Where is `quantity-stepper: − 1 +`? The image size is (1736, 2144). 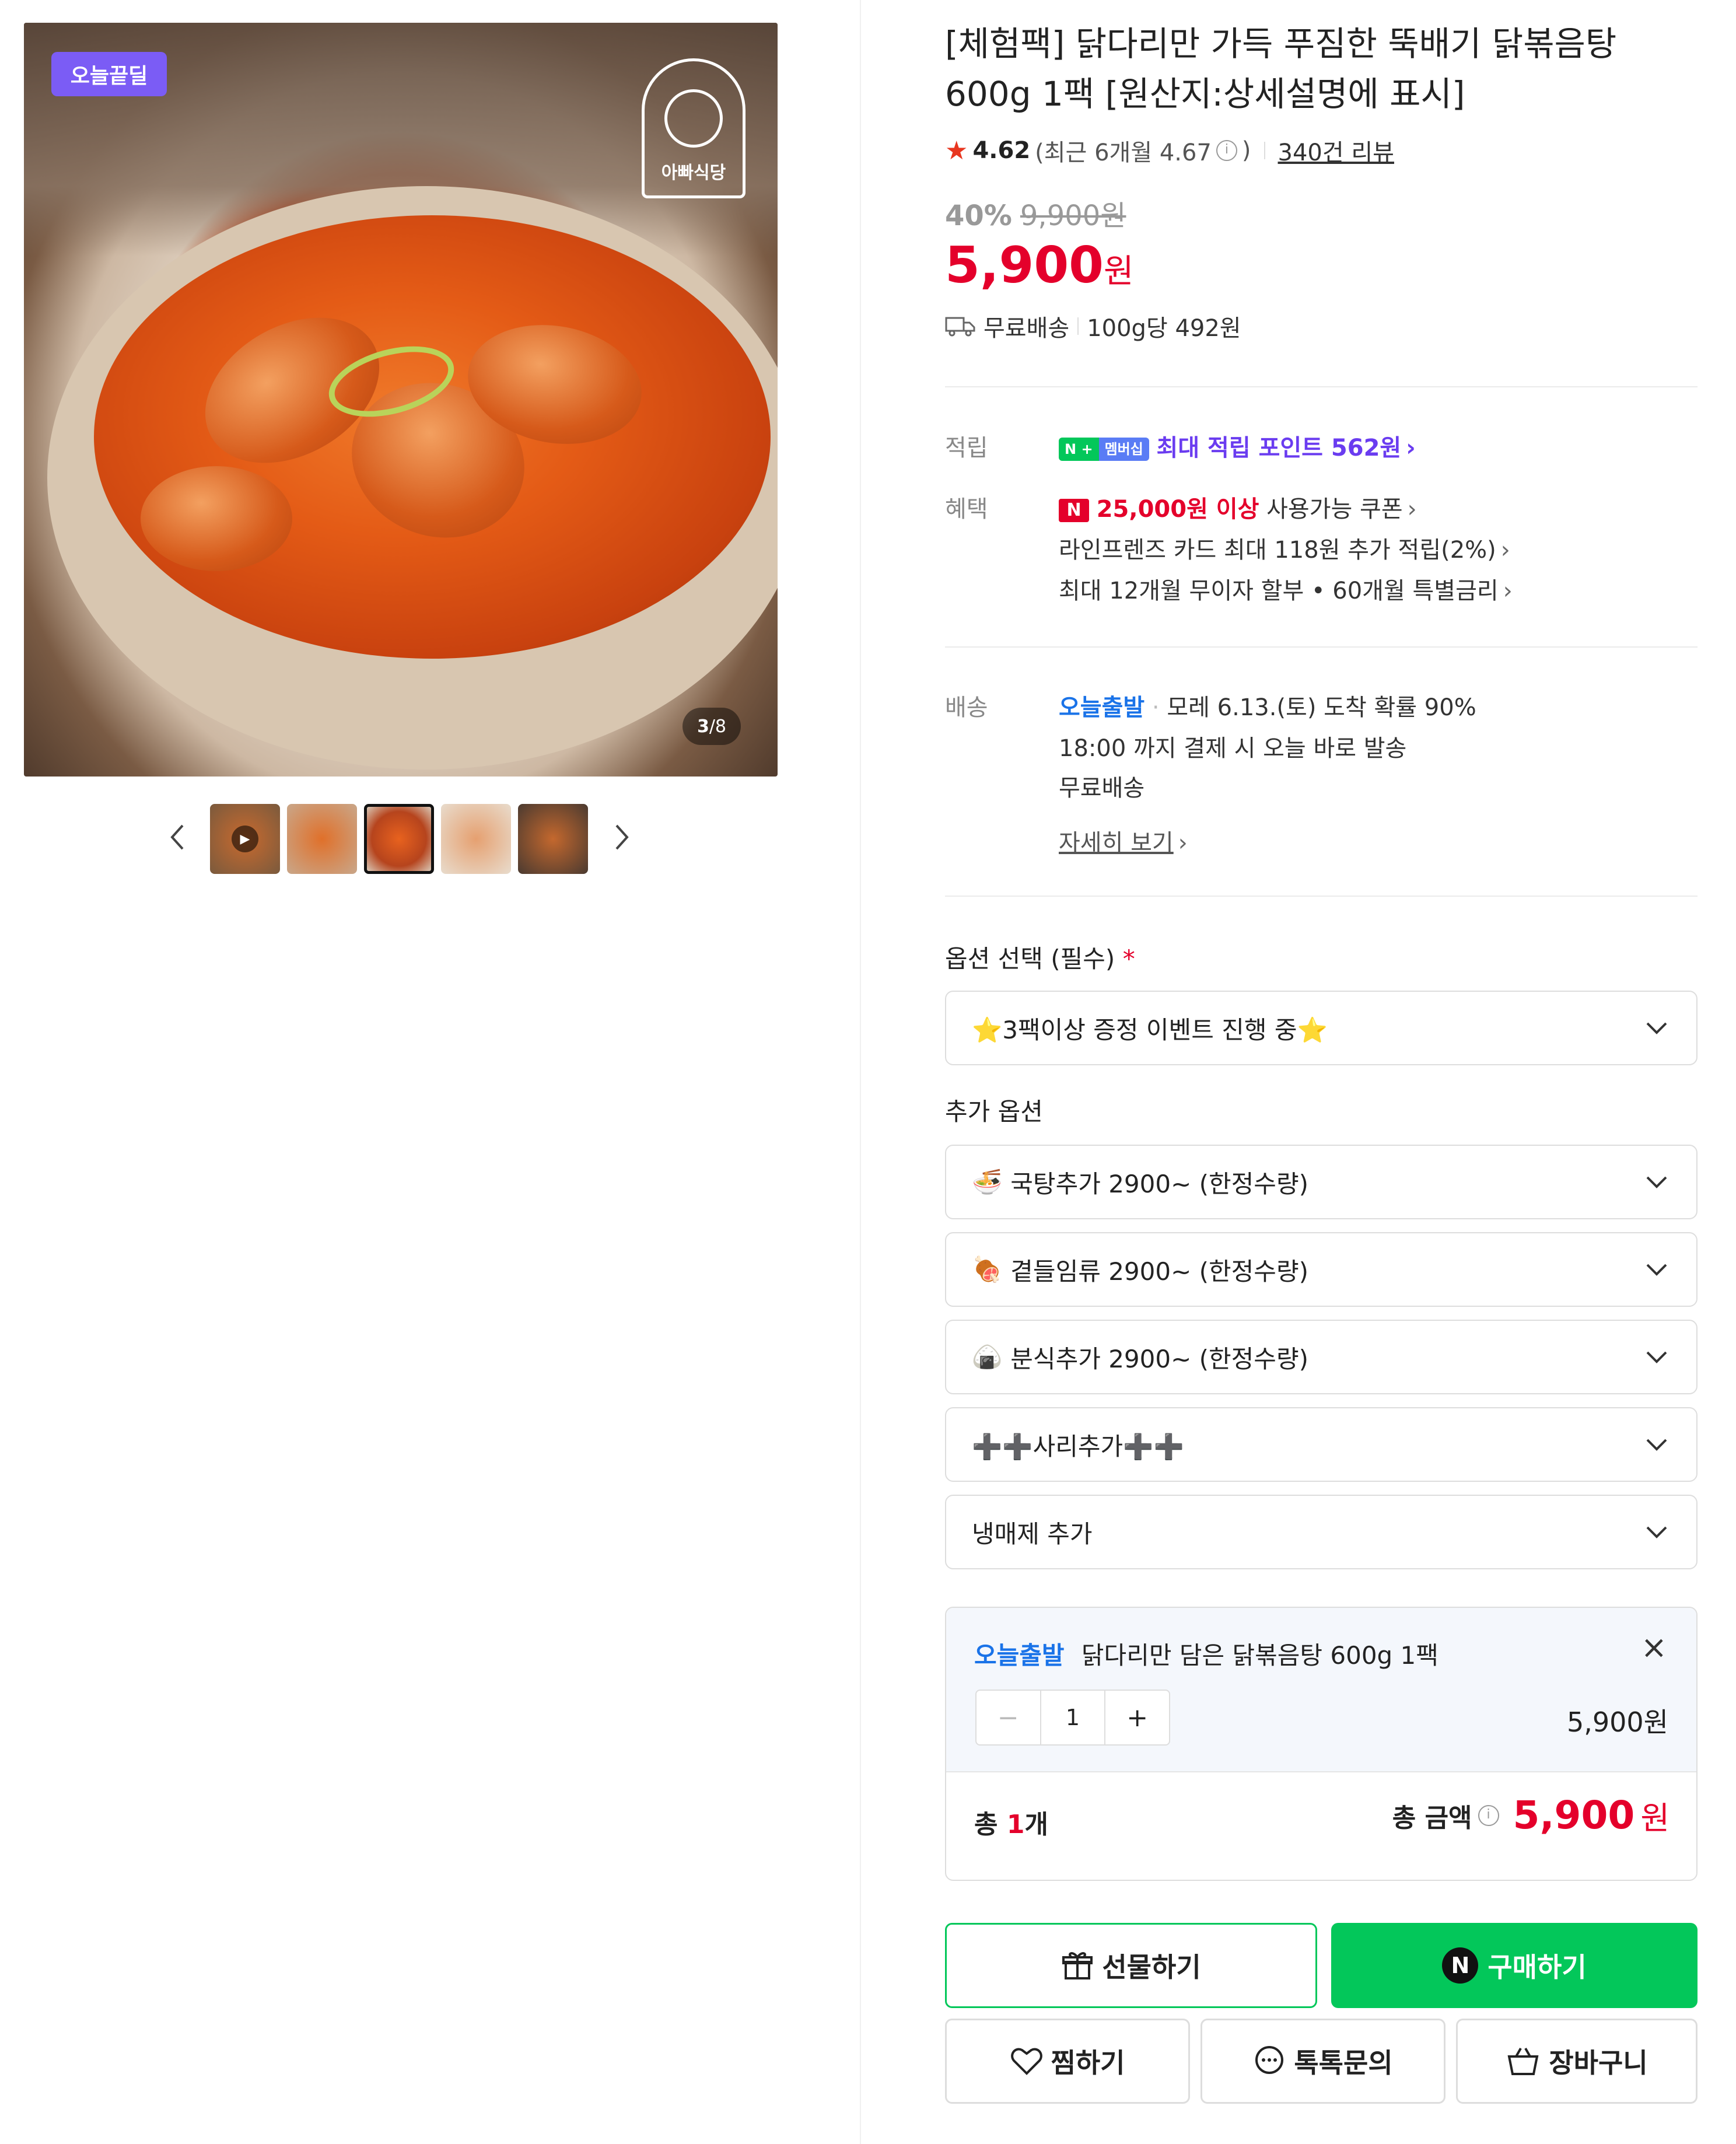
quantity-stepper: − 1 + is located at coordinates (1072, 1718).